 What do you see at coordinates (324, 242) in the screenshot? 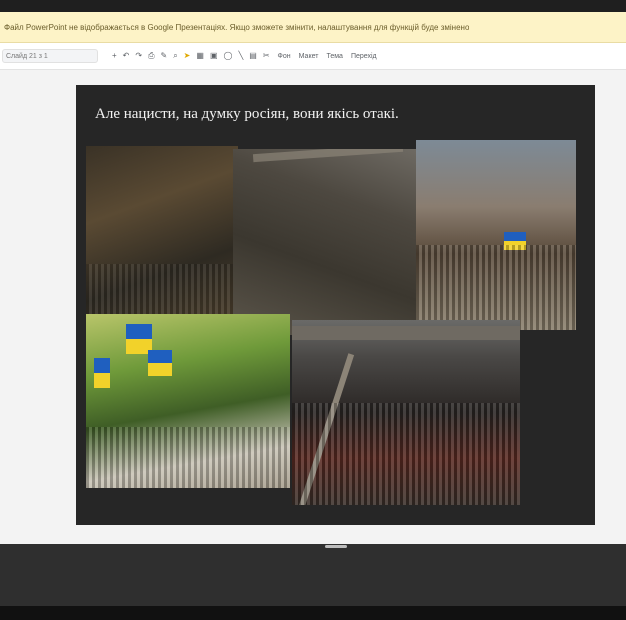
I see `photo-bridge-rescue` at bounding box center [324, 242].